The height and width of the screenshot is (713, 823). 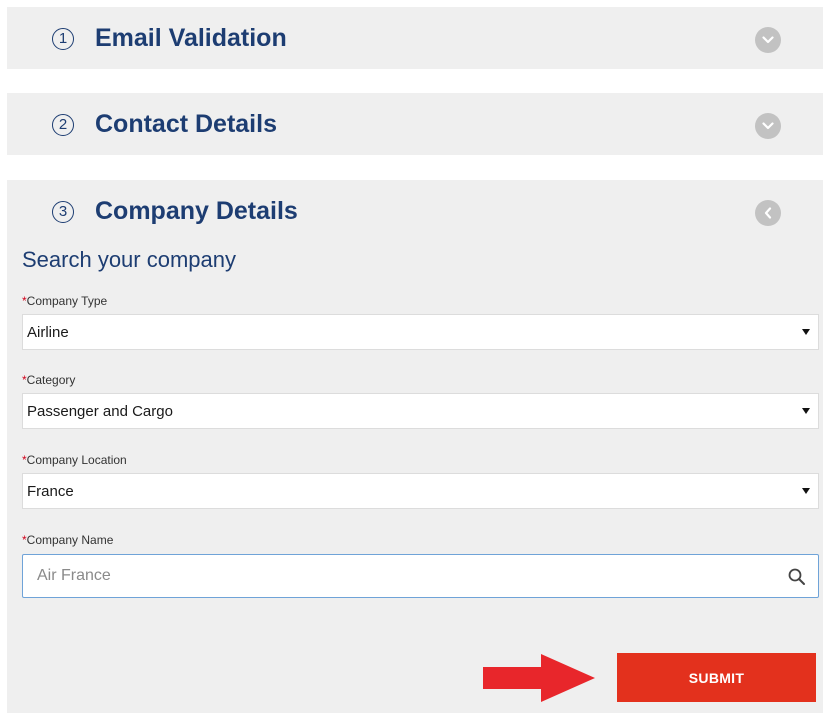 What do you see at coordinates (129, 259) in the screenshot?
I see `section-heading: Search your company` at bounding box center [129, 259].